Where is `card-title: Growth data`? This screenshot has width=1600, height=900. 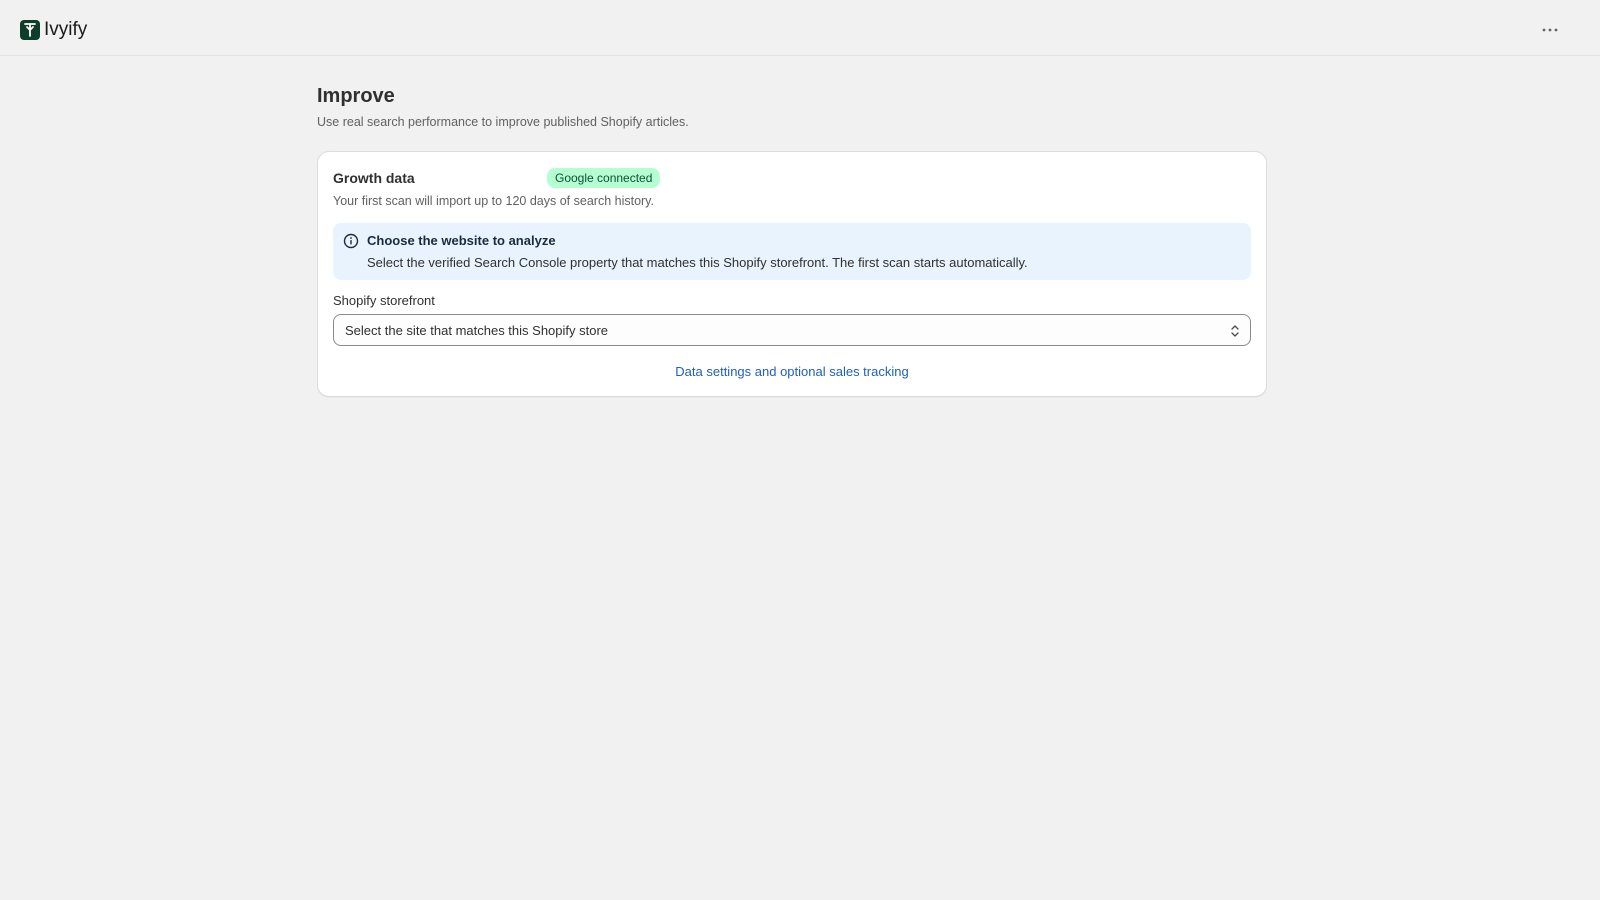
card-title: Growth data is located at coordinates (374, 178).